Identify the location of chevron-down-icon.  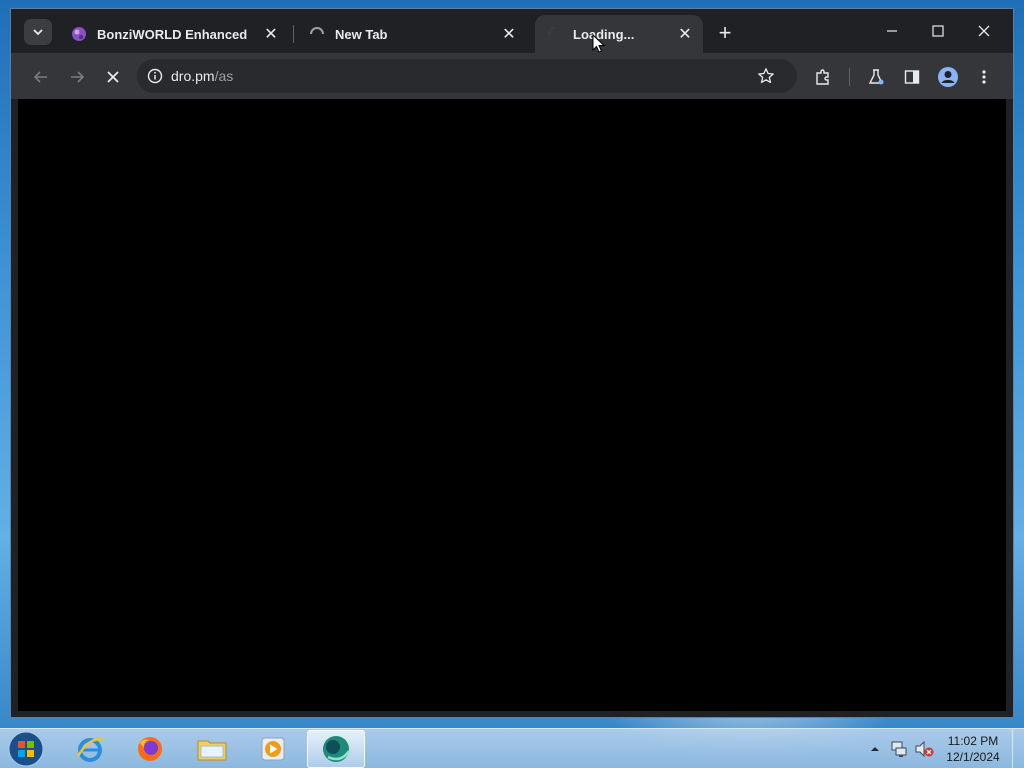
(38, 32).